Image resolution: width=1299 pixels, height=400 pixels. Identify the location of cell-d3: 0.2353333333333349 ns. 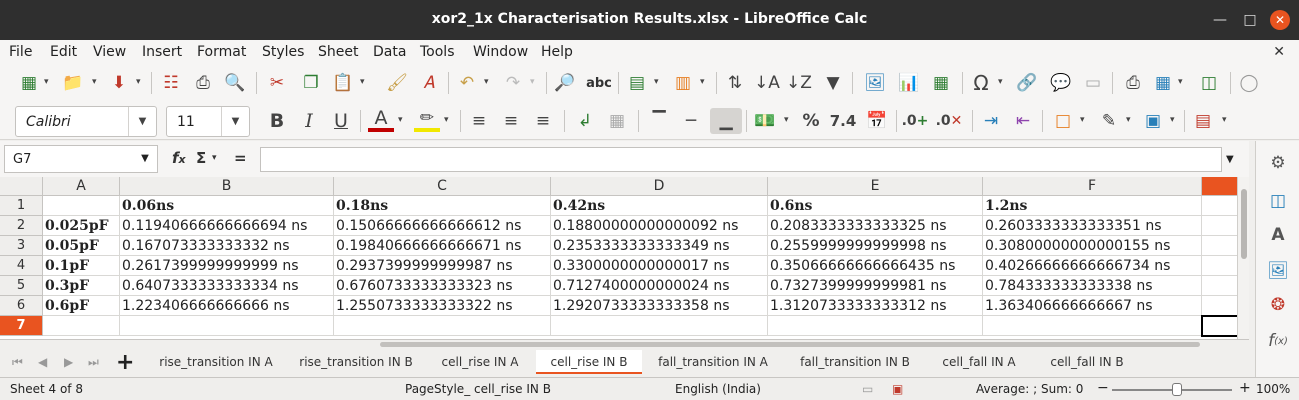
(659, 246).